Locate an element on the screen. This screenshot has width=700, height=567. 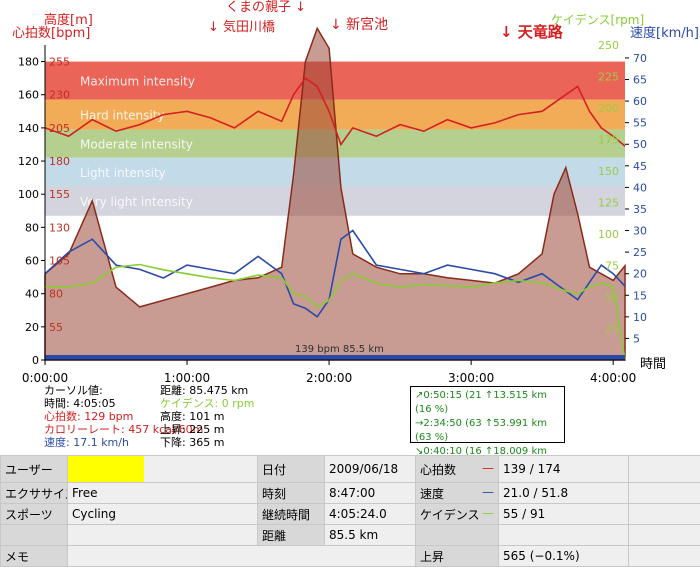
cadence-value: 55 / 91 is located at coordinates (564, 514).